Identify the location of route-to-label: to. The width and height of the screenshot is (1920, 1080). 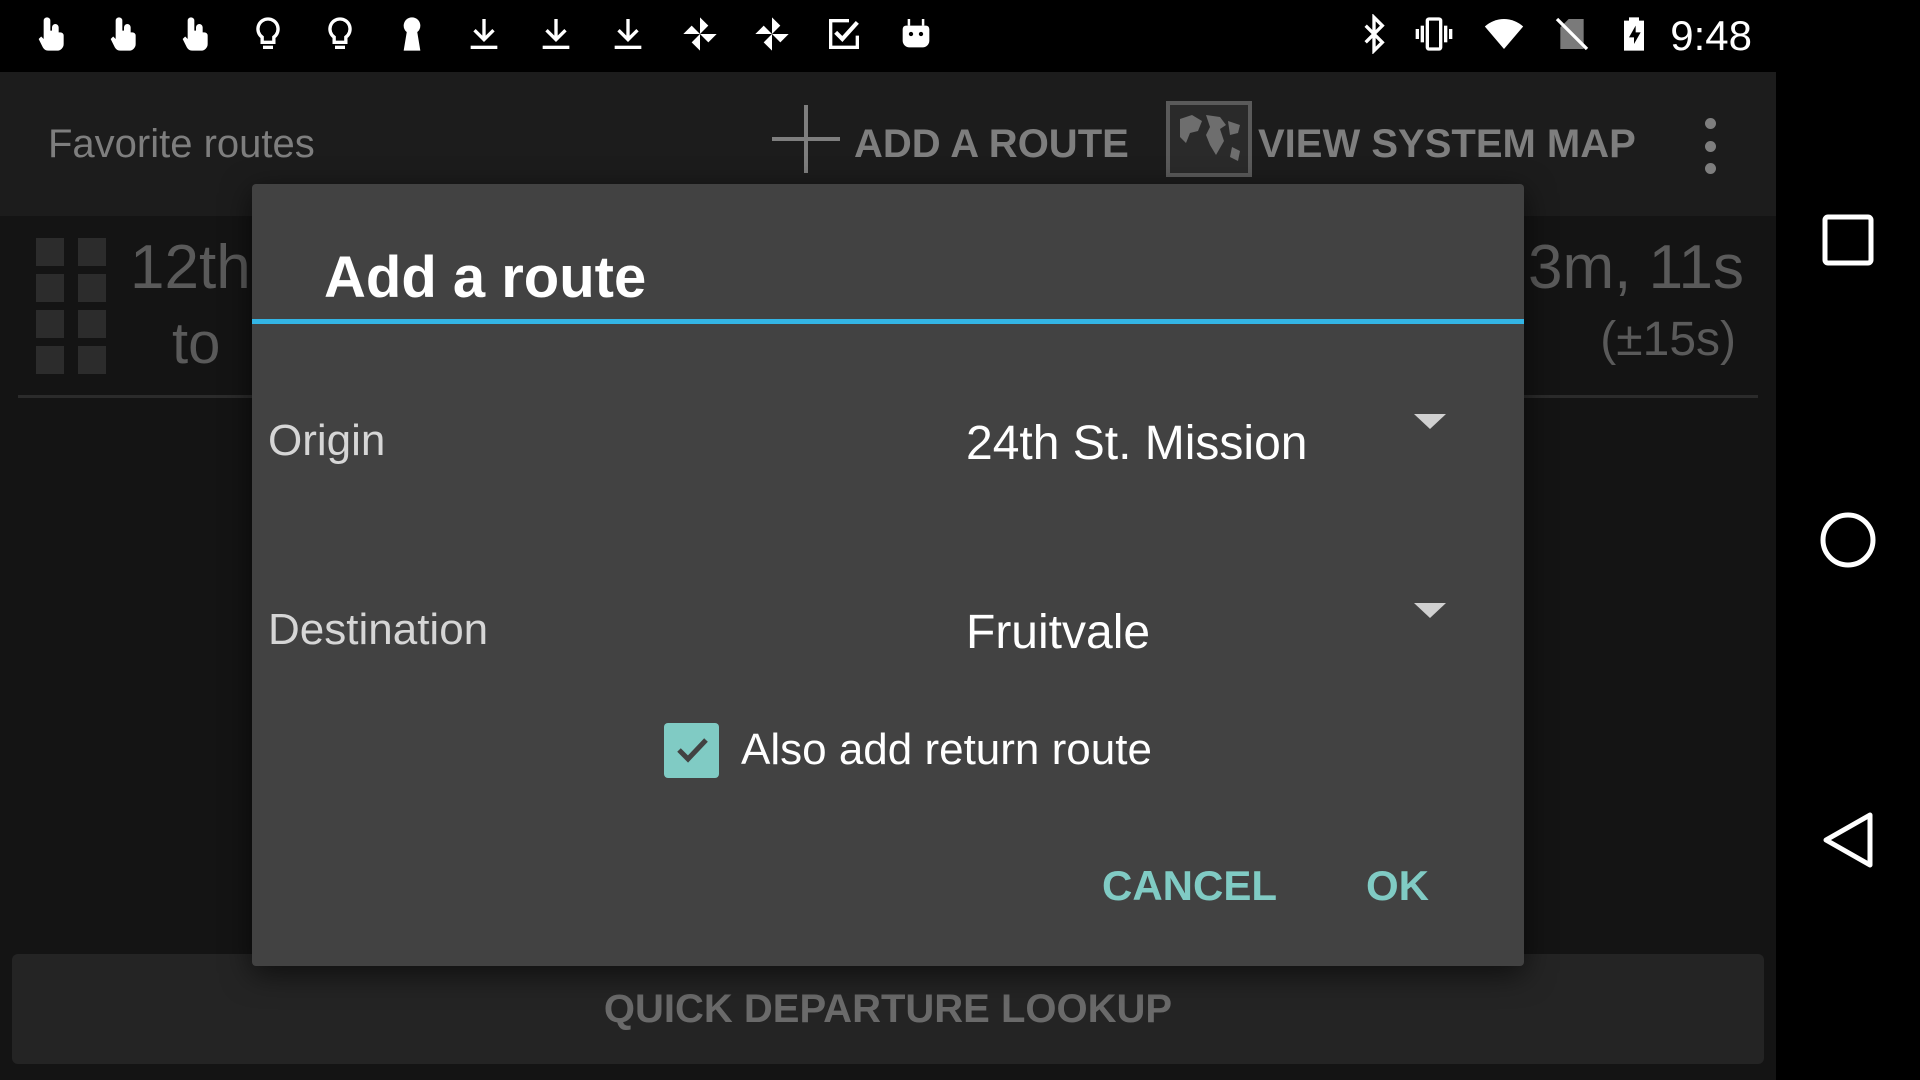
(196, 343).